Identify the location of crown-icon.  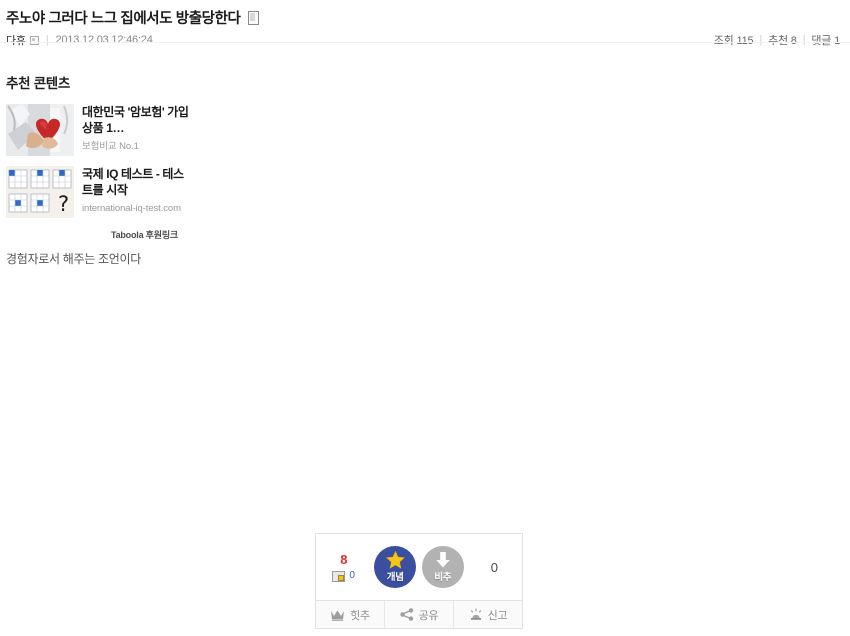
(337, 615).